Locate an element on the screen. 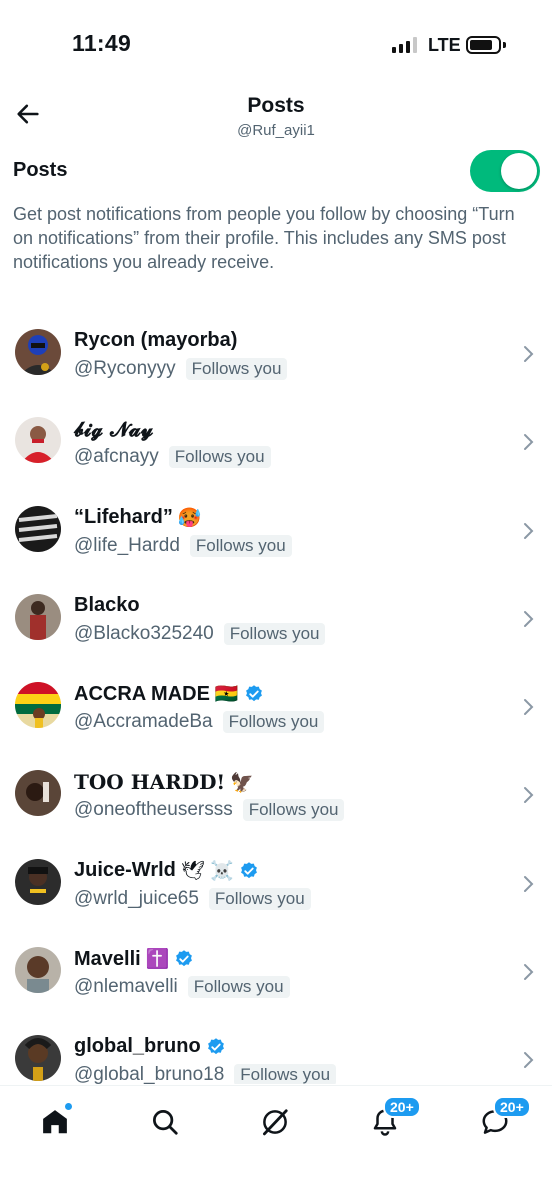  user-row: global_bruno @global_bruno18 Follows you is located at coordinates (276, 1050).